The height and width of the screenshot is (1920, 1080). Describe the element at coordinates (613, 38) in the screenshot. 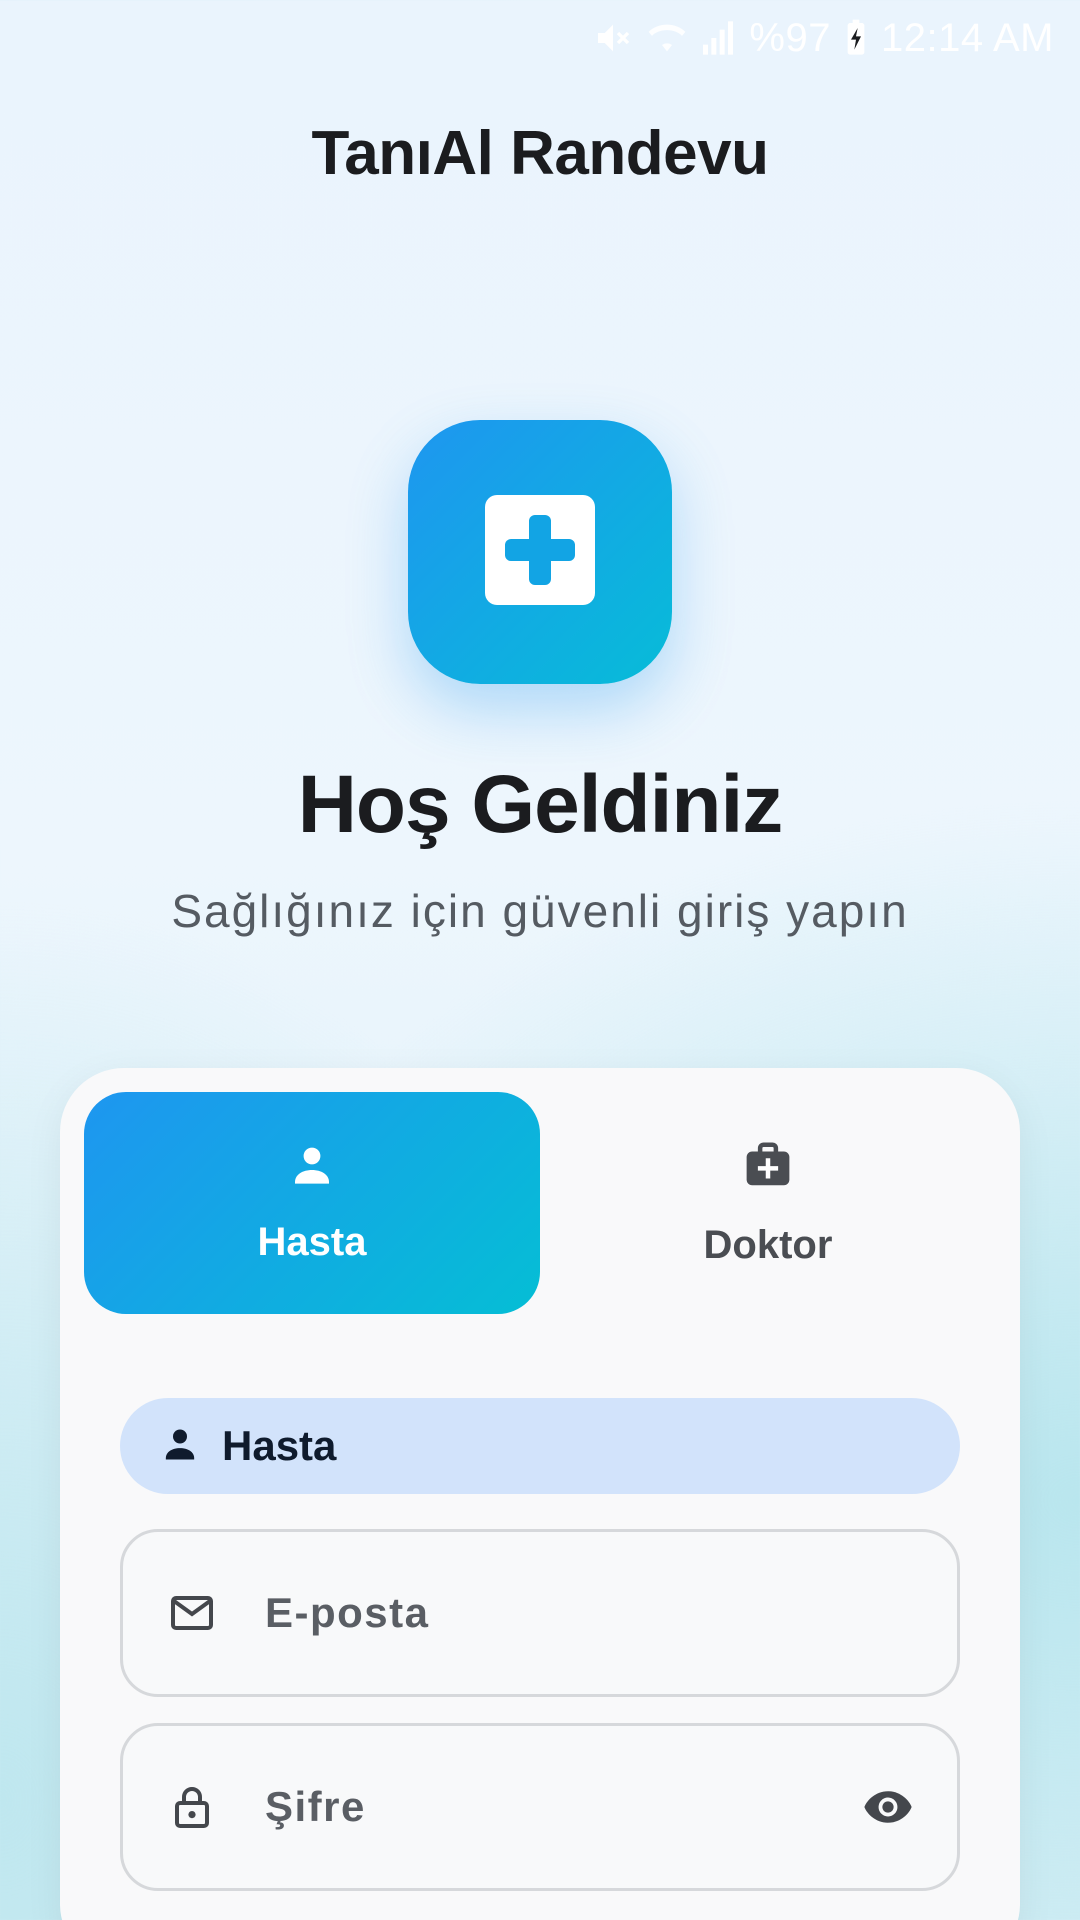

I see `mute-icon` at that location.